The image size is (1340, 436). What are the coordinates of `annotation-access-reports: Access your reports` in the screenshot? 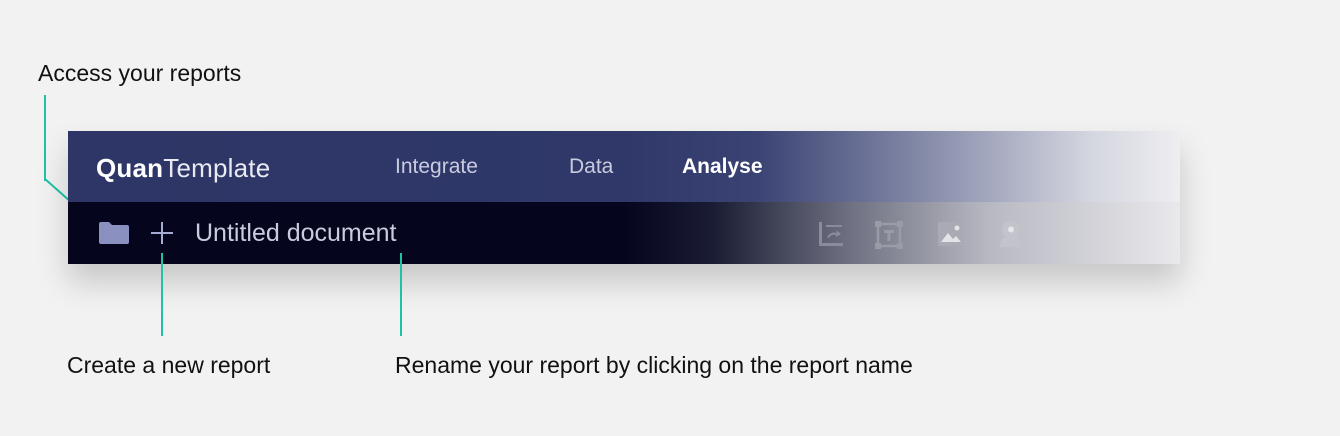 It's located at (140, 73).